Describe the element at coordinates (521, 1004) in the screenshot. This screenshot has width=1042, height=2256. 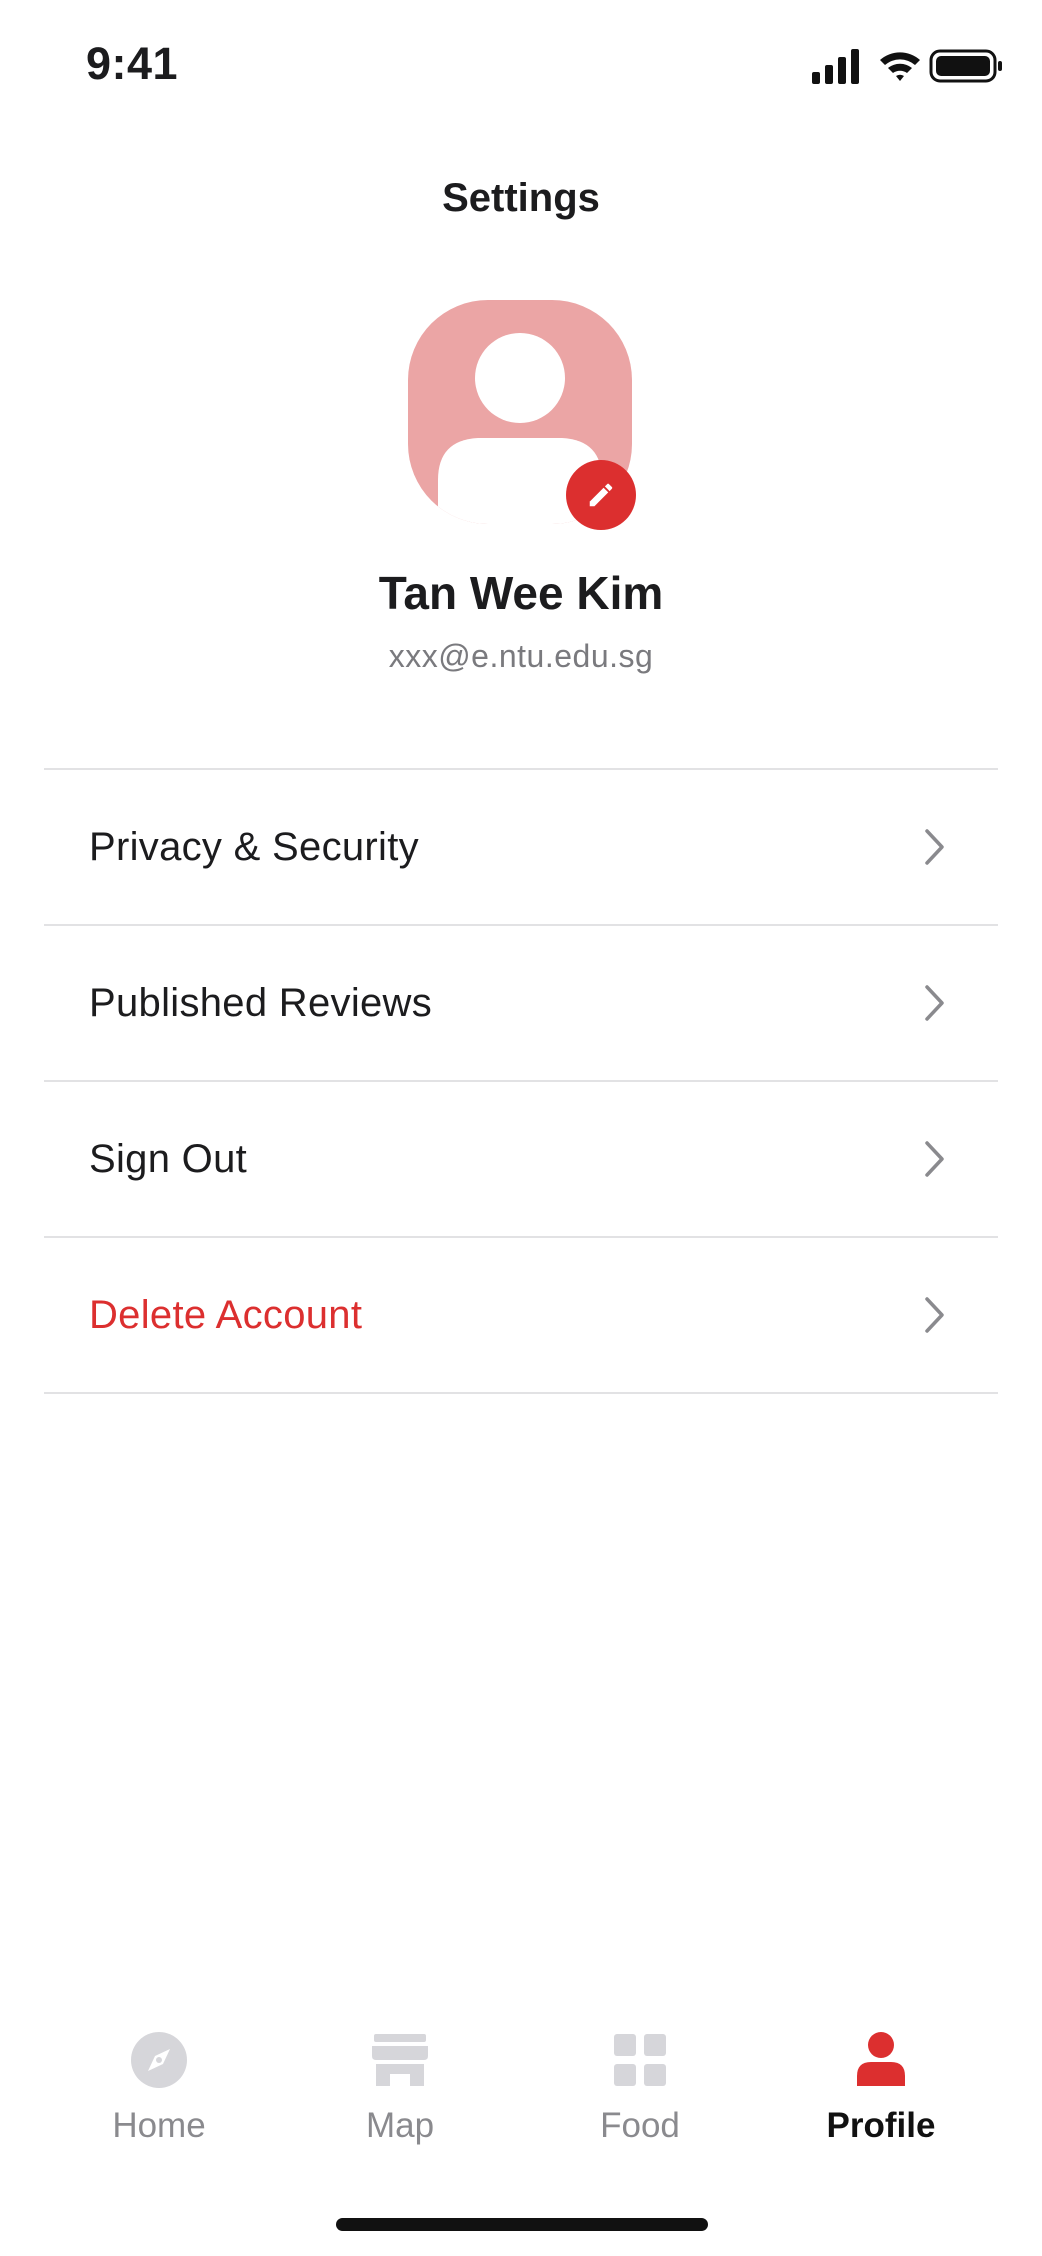
I see `menu-item-published-reviews: Published Reviews` at that location.